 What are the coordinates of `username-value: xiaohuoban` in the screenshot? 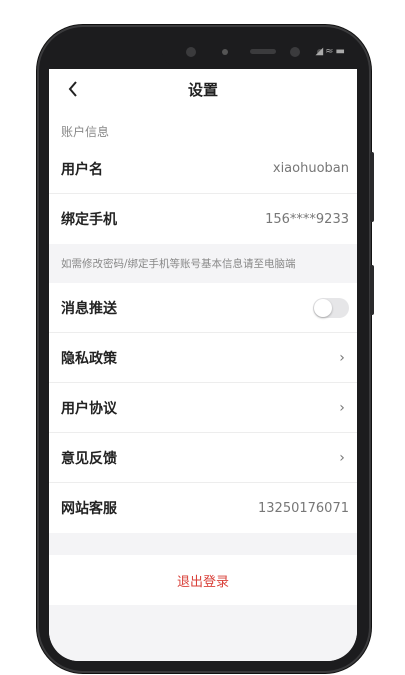 It's located at (310, 168).